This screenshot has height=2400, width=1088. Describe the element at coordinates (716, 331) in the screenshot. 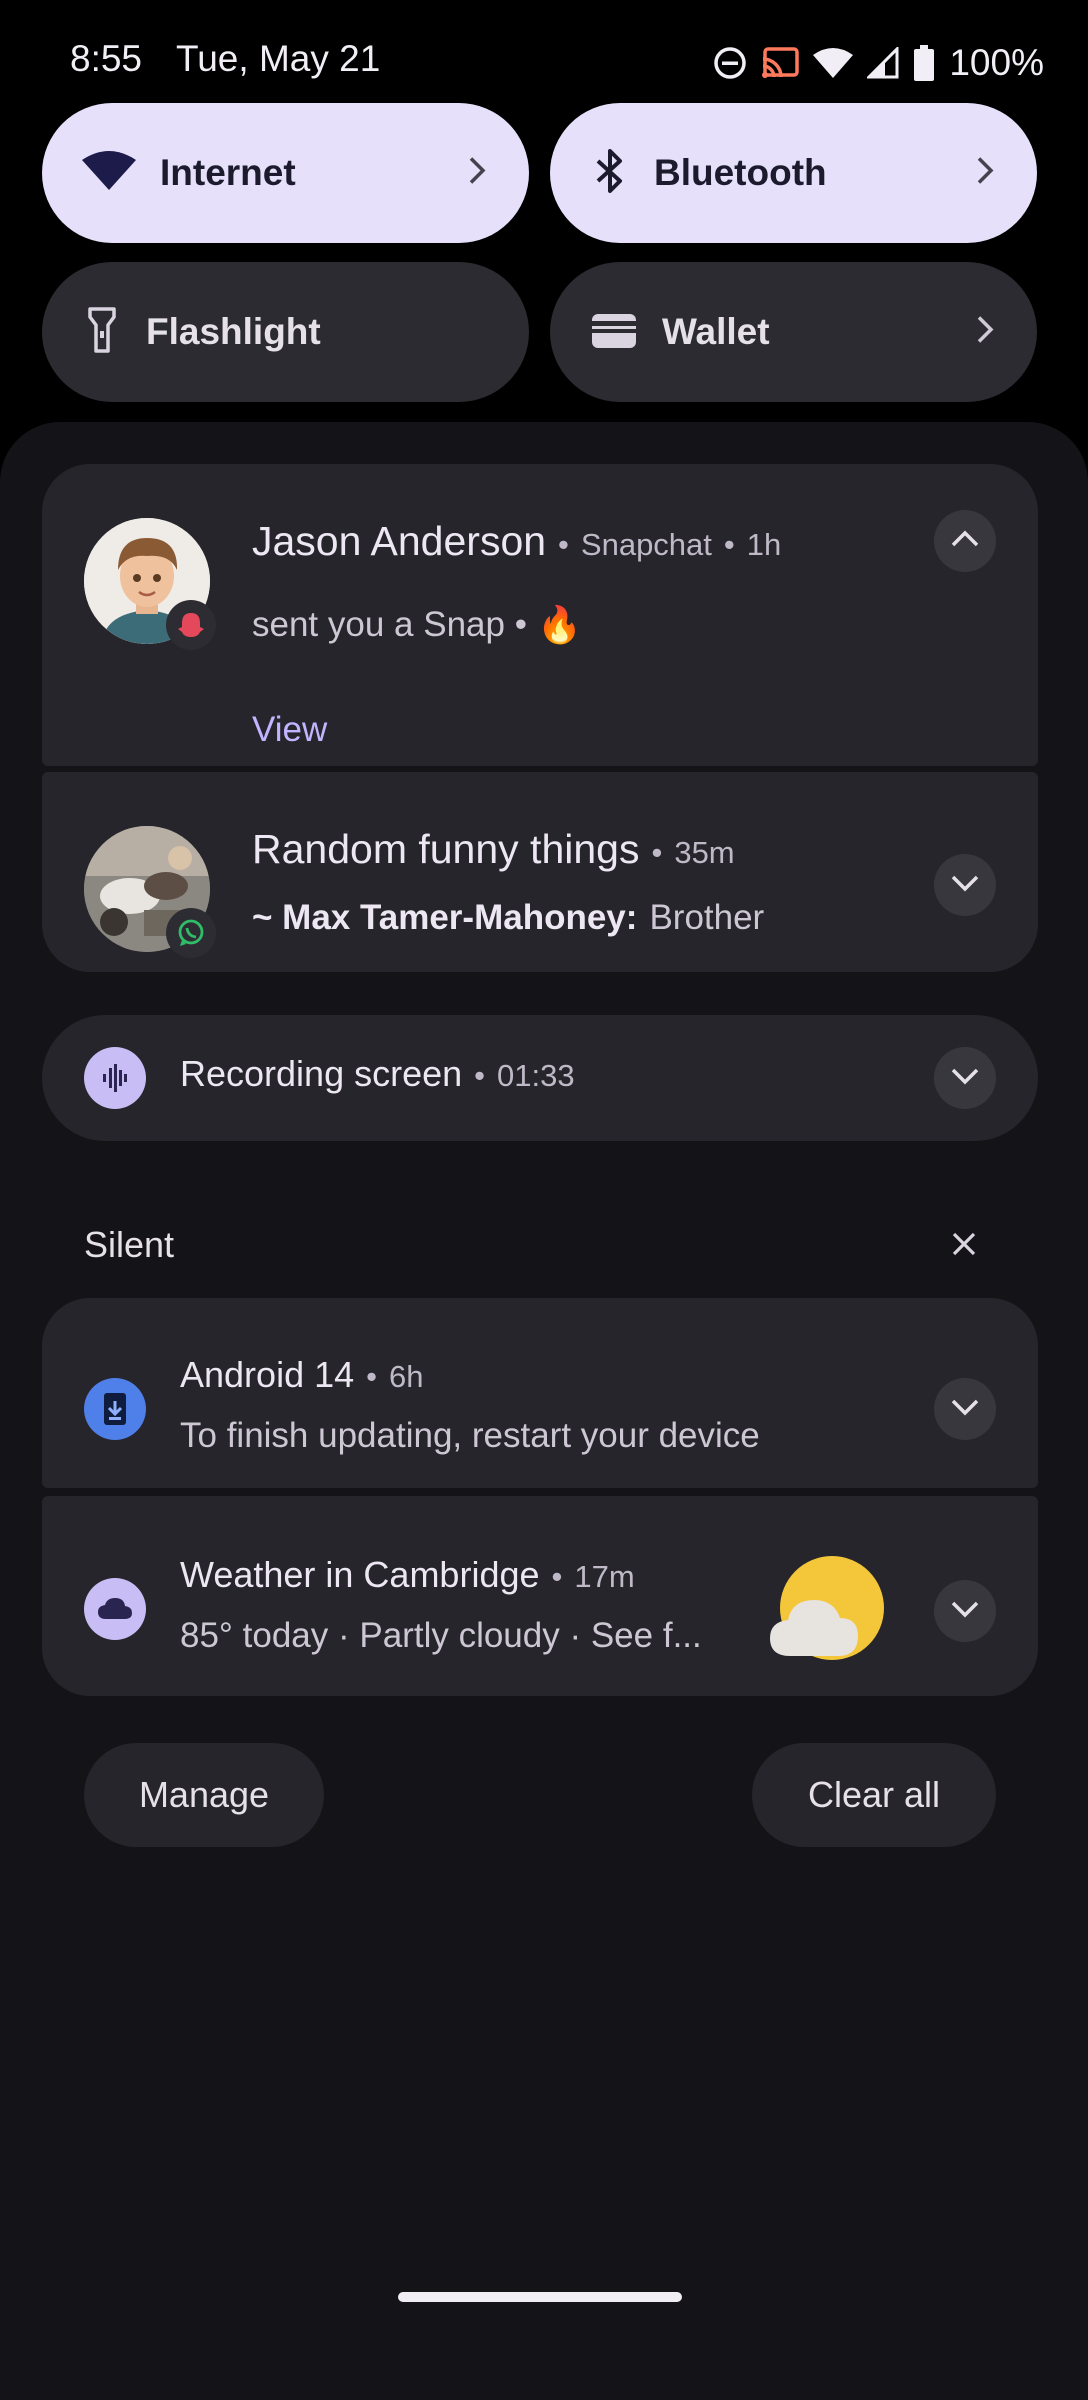

I see `tile-label: Wallet` at that location.